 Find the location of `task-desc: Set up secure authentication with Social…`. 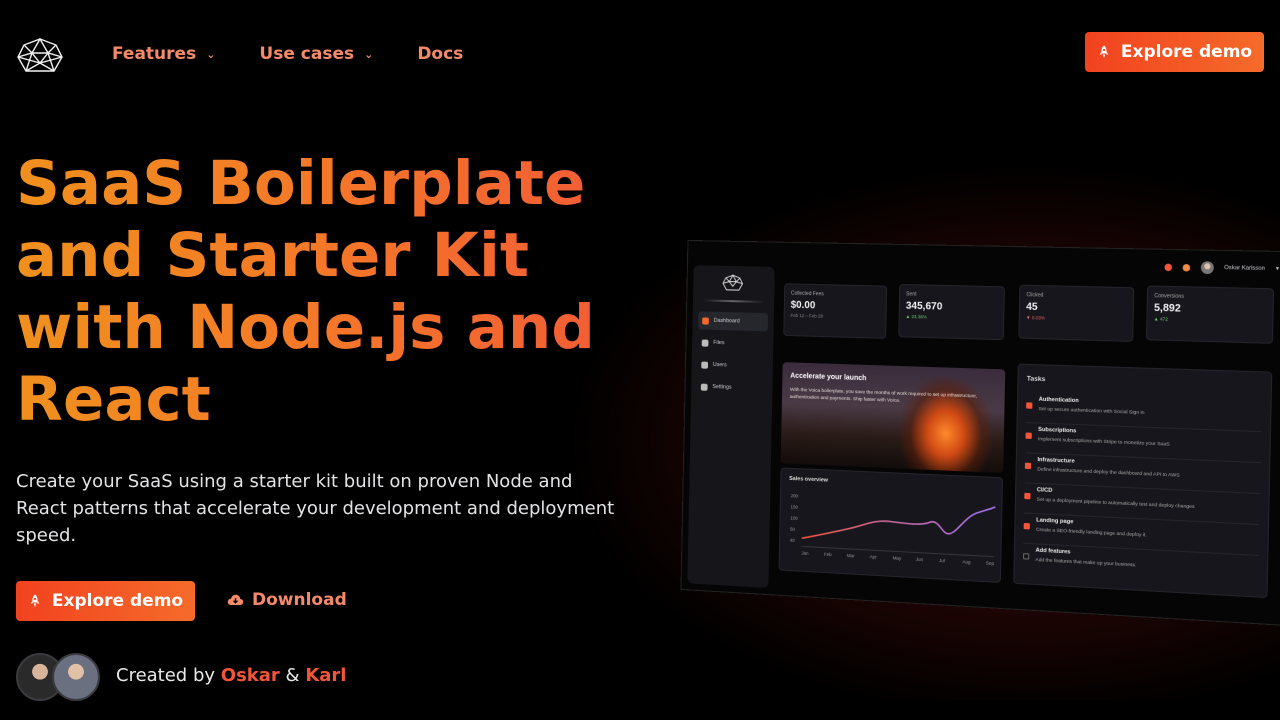

task-desc: Set up secure authentication with Social… is located at coordinates (1091, 411).